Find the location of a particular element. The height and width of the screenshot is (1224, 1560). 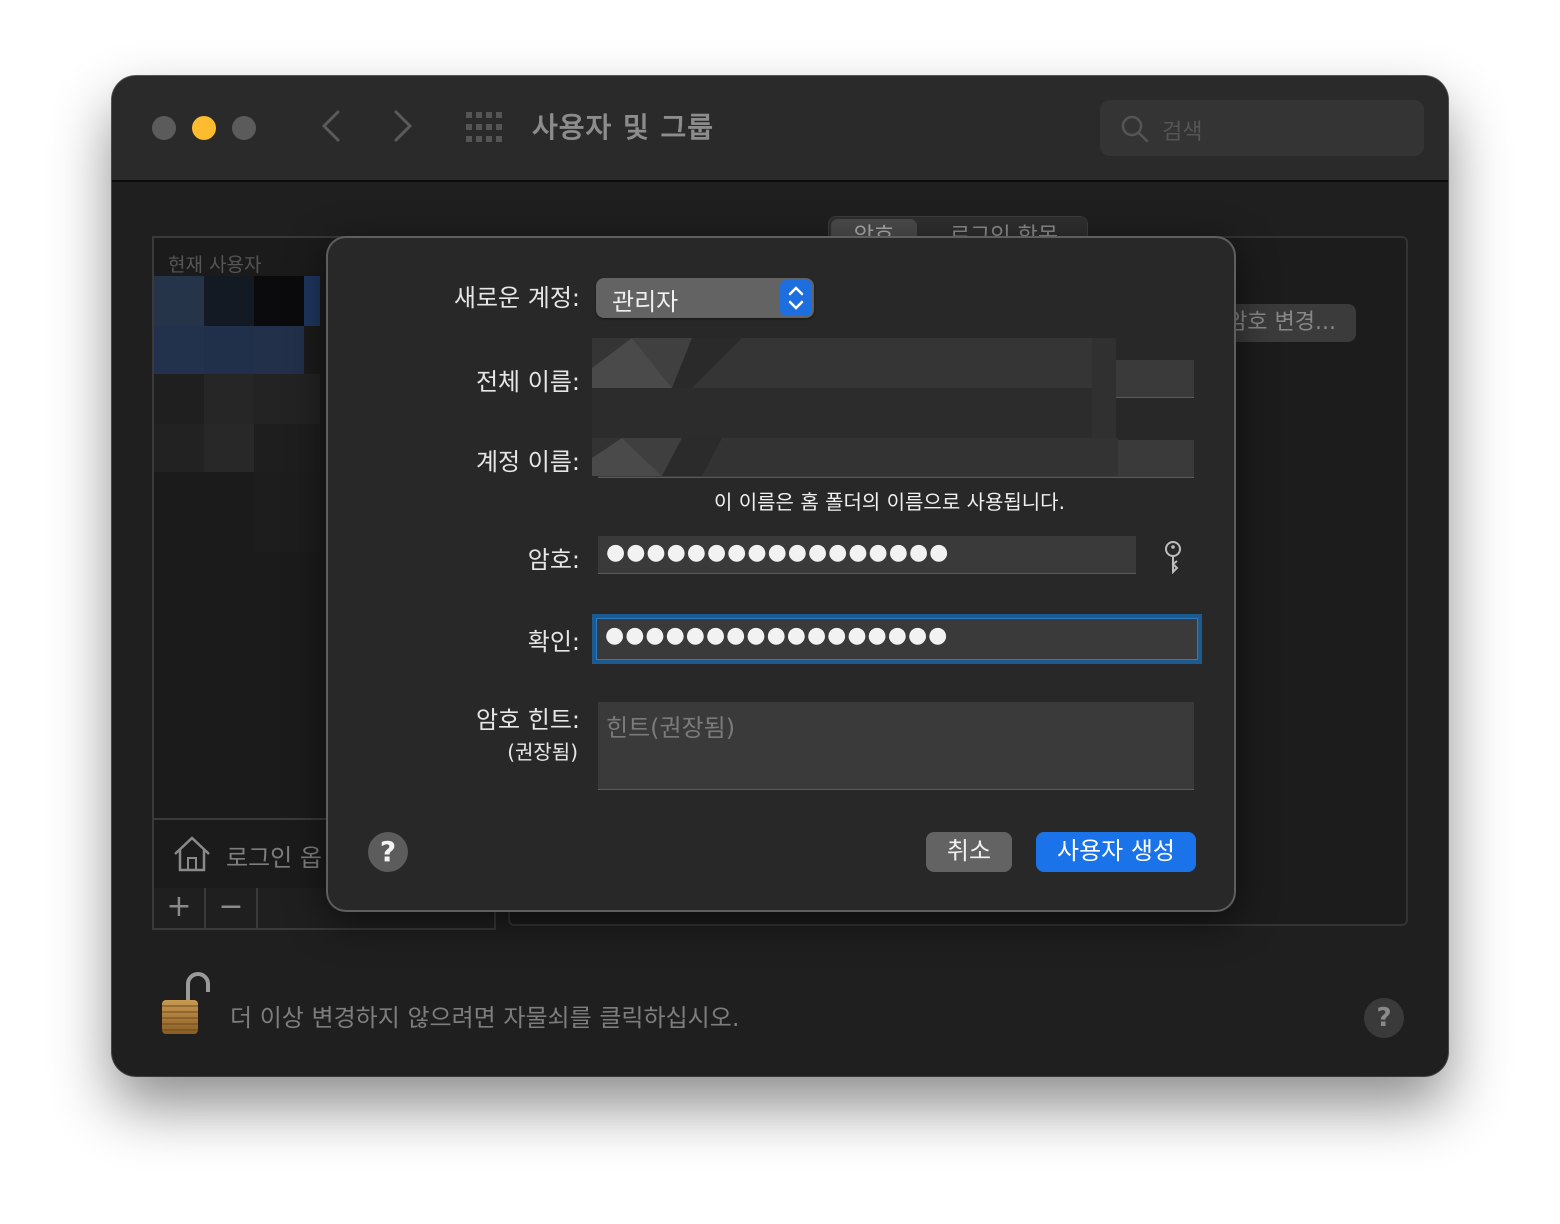

account-type-popup: 관리자 is located at coordinates (705, 298).